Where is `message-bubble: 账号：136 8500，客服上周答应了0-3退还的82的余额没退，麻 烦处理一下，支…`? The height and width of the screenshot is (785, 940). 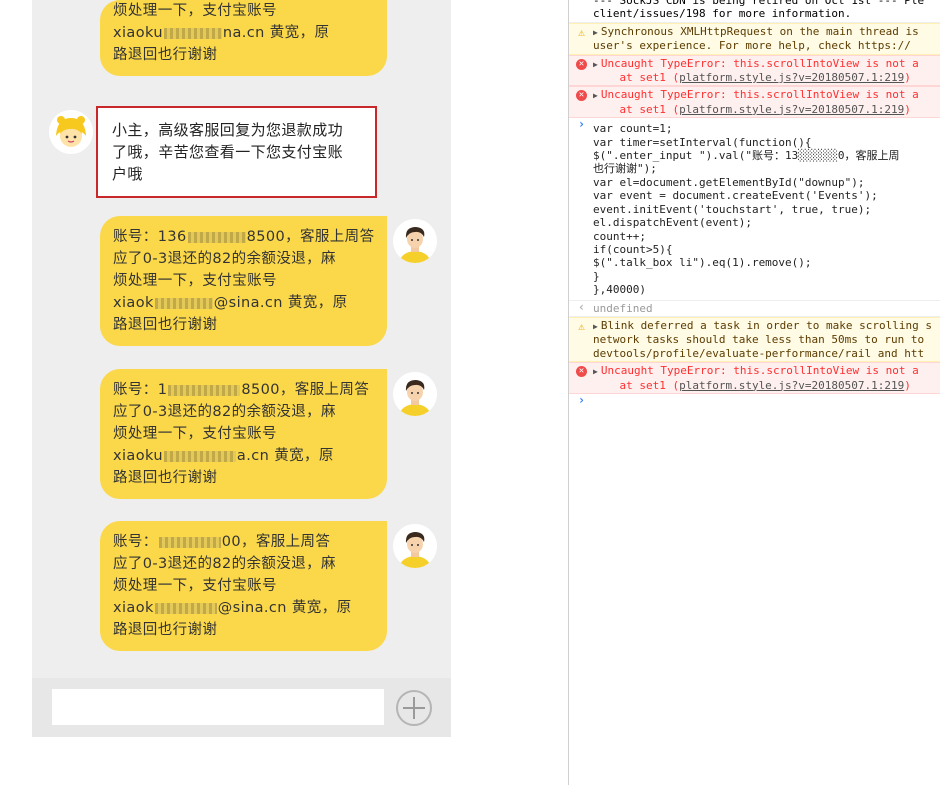 message-bubble: 账号：136 8500，客服上周答应了0-3退还的82的余额没退，麻 烦处理一下，支… is located at coordinates (243, 281).